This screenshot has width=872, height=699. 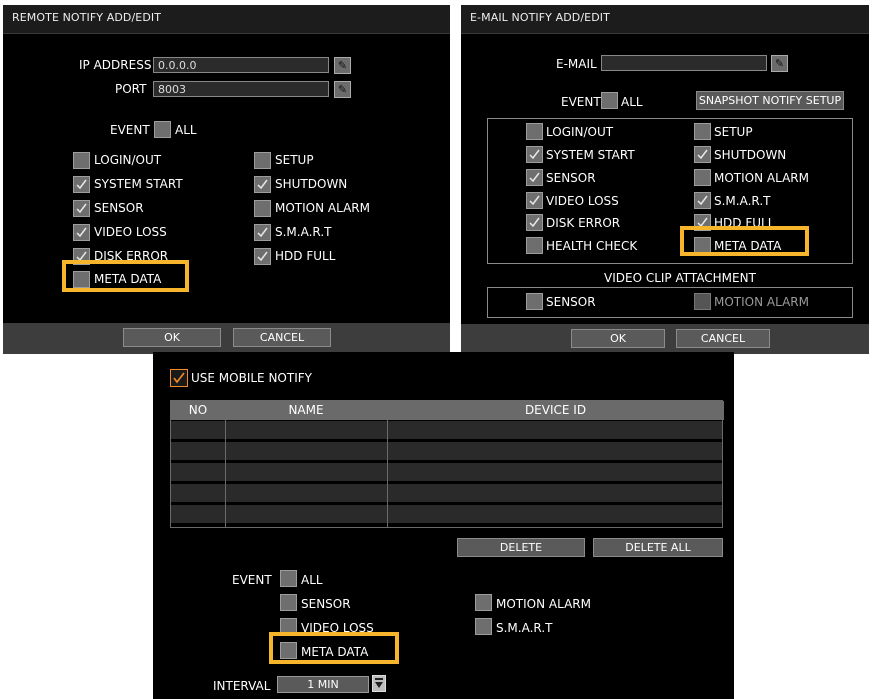 What do you see at coordinates (761, 302) in the screenshot?
I see `clip-label-motion-alarm: MOTION ALARM` at bounding box center [761, 302].